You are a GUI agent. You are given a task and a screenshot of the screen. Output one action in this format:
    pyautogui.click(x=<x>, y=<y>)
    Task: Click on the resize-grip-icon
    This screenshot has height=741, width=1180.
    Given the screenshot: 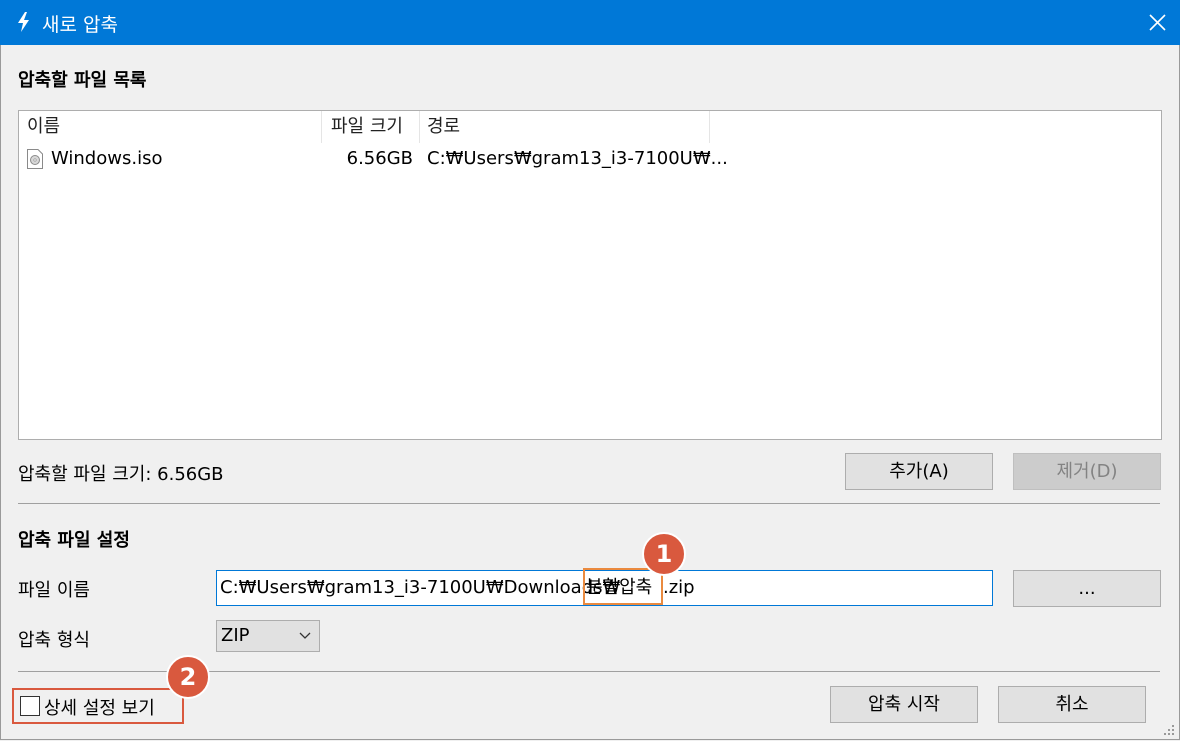 What is the action you would take?
    pyautogui.click(x=1169, y=729)
    